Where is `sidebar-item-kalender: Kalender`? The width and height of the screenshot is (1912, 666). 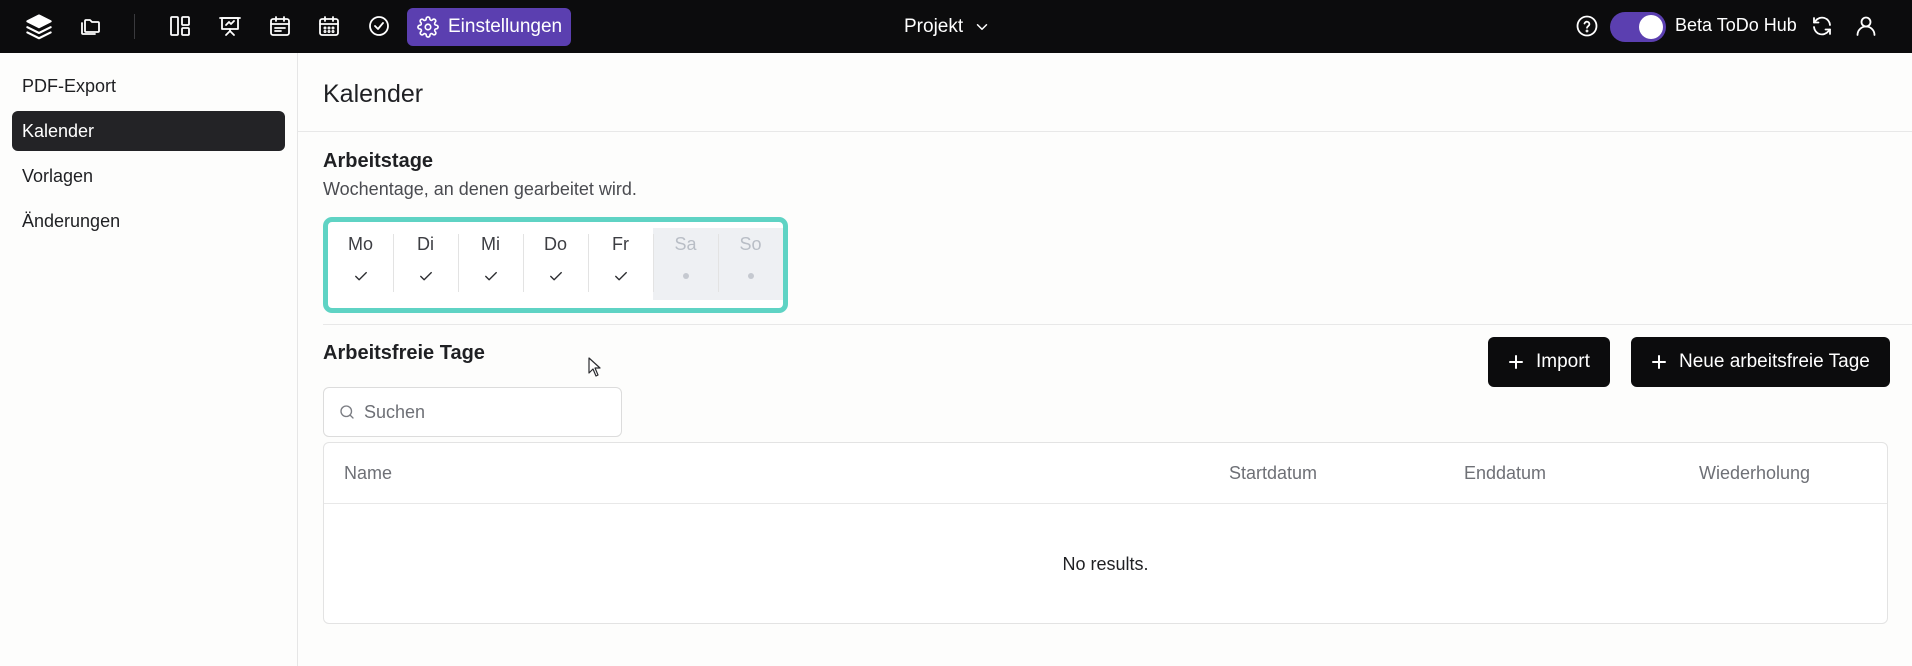 sidebar-item-kalender: Kalender is located at coordinates (148, 131).